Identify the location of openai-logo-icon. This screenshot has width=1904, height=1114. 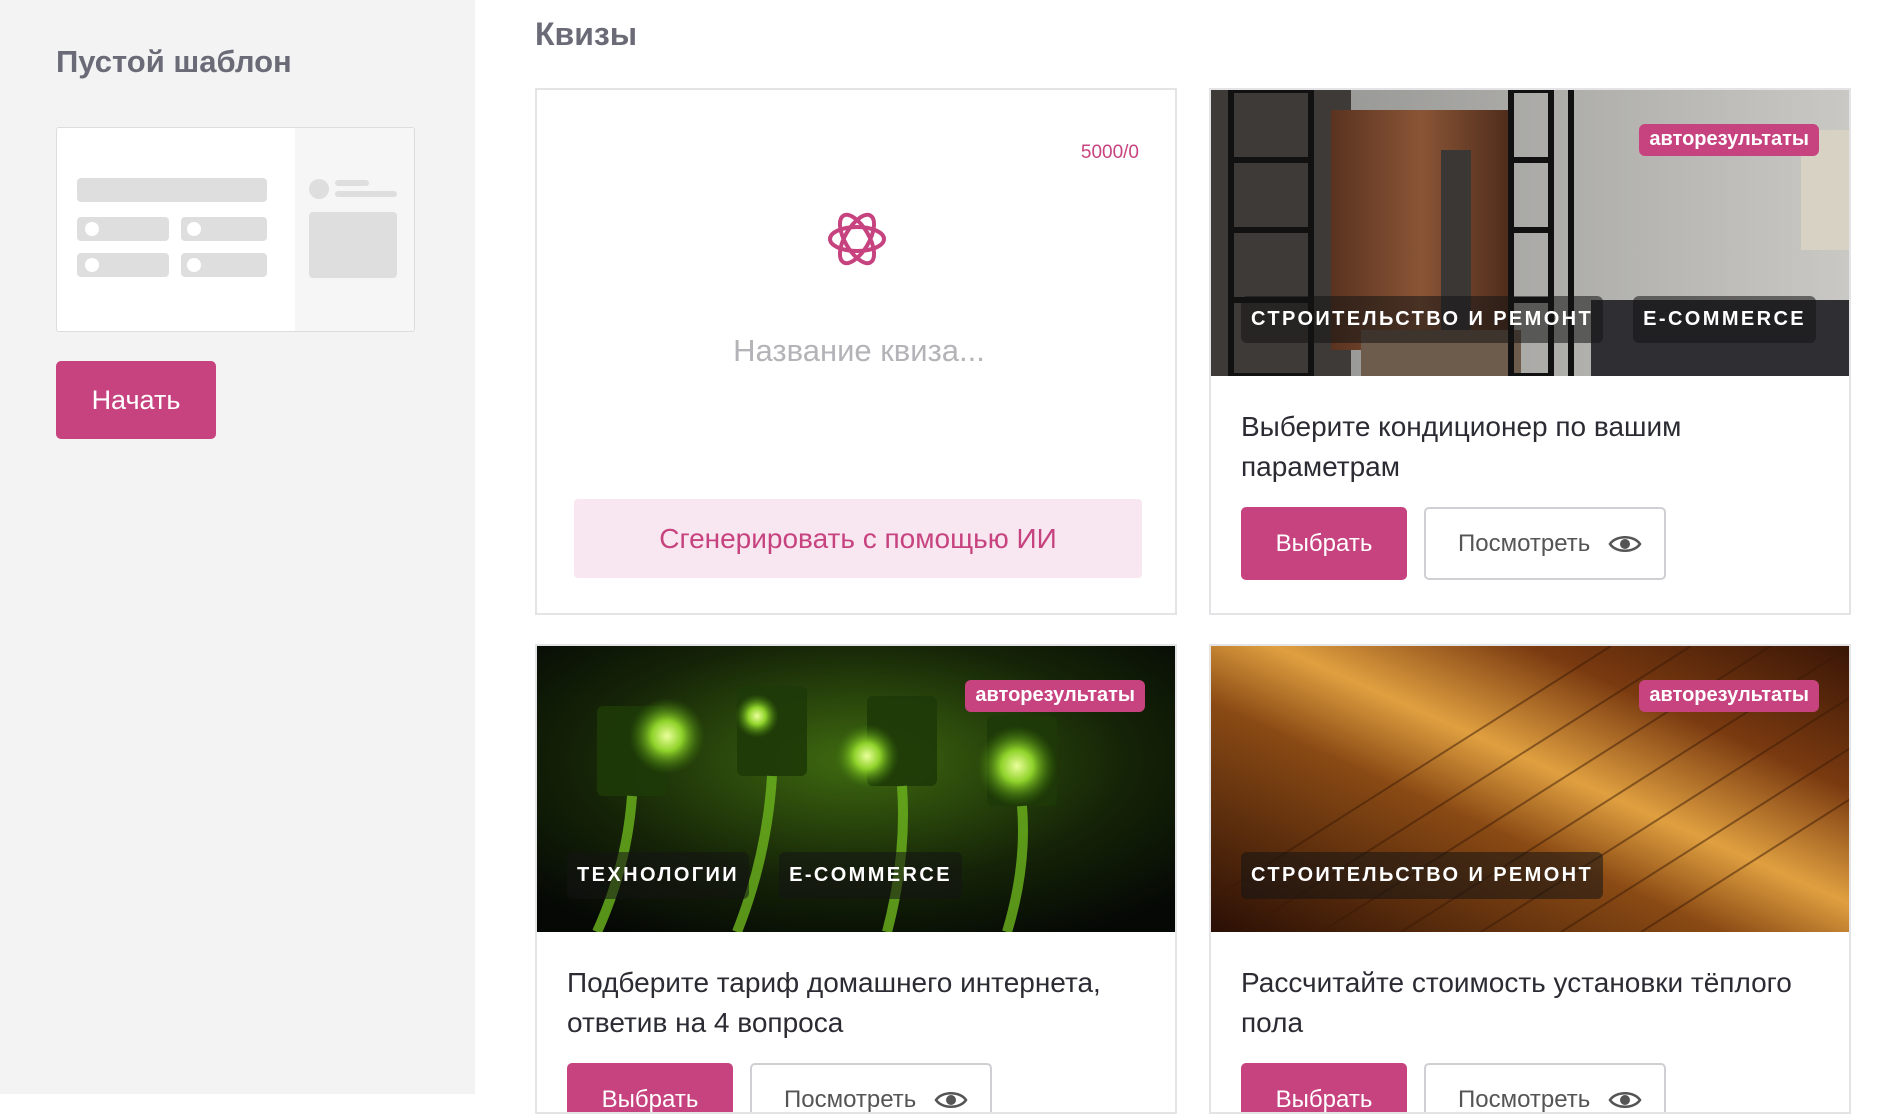
(857, 239).